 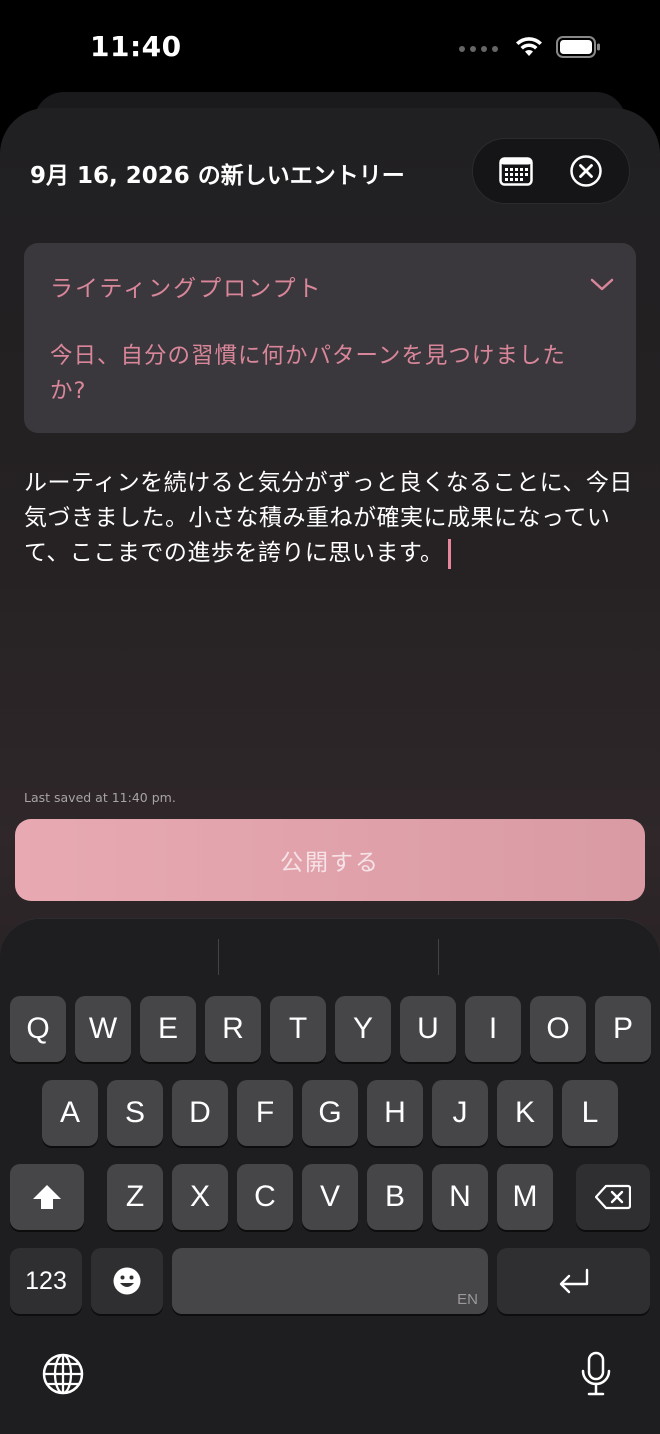 What do you see at coordinates (449, 553) in the screenshot?
I see `text-cursor` at bounding box center [449, 553].